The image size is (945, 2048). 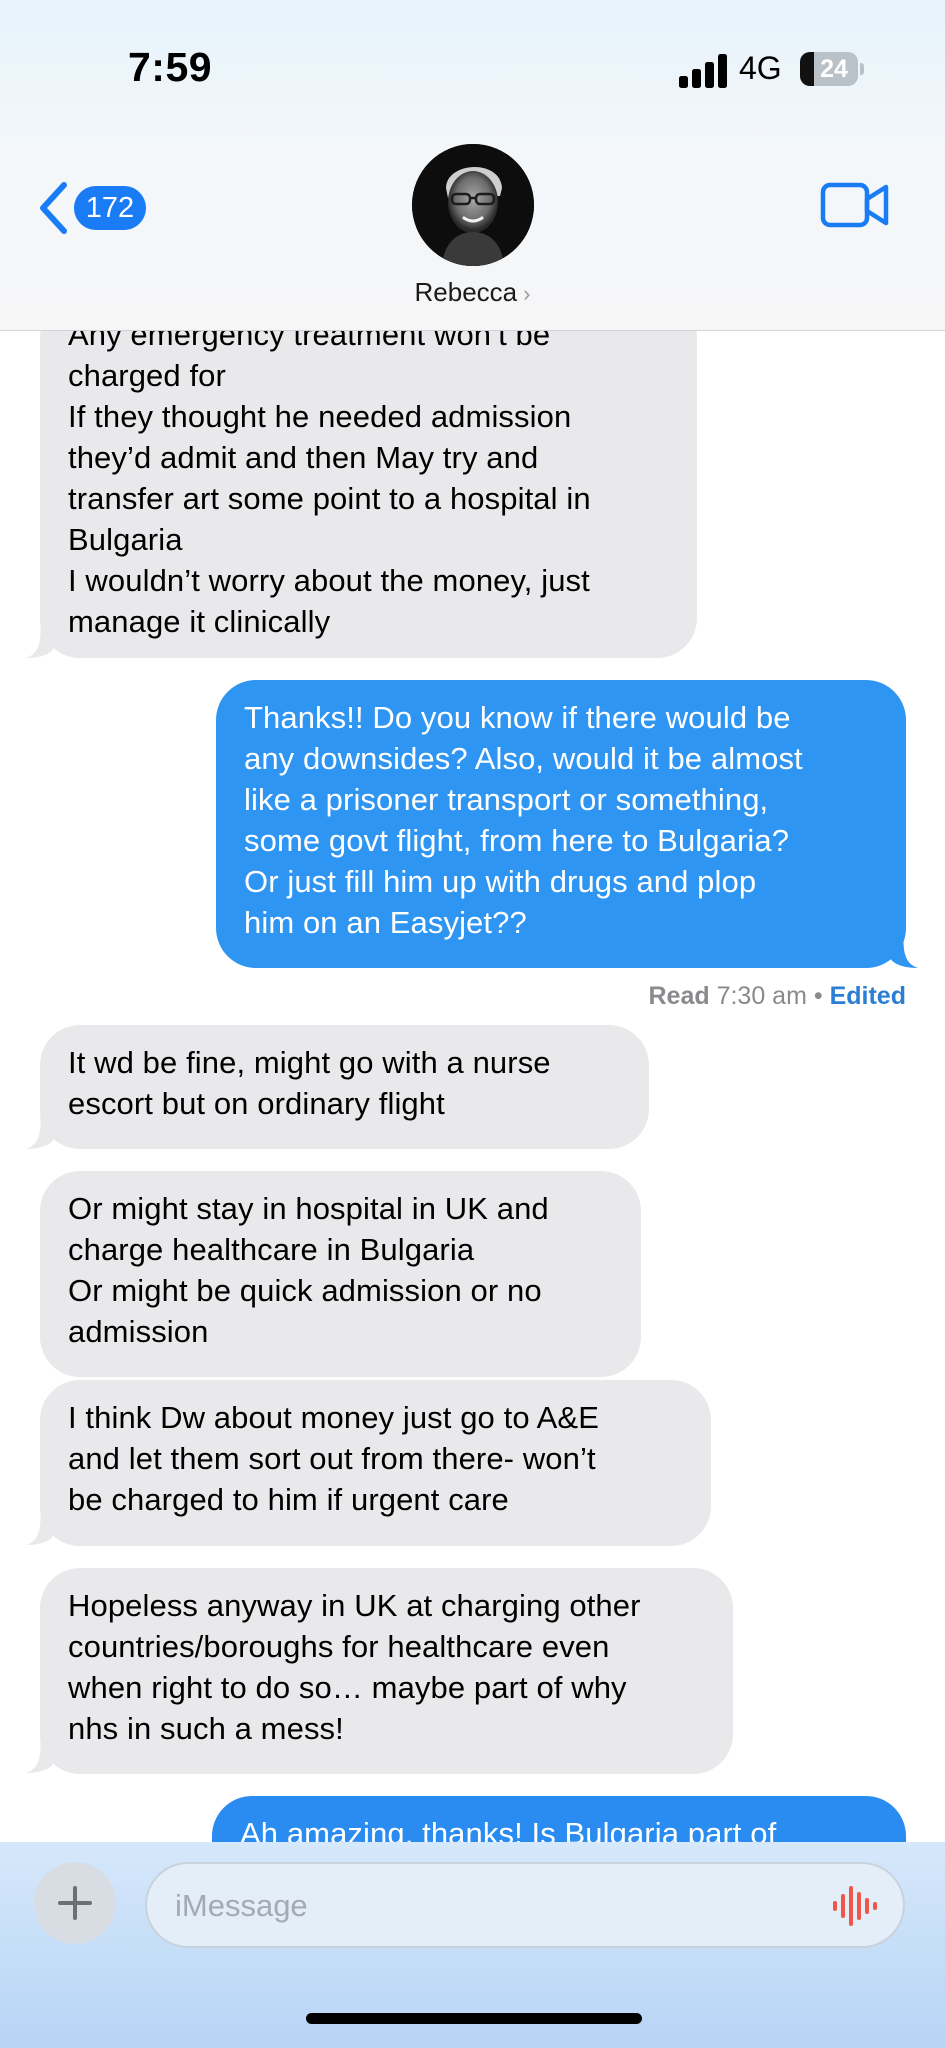 What do you see at coordinates (333, 1417) in the screenshot?
I see `message-line: I think Dw about money just go to A&E` at bounding box center [333, 1417].